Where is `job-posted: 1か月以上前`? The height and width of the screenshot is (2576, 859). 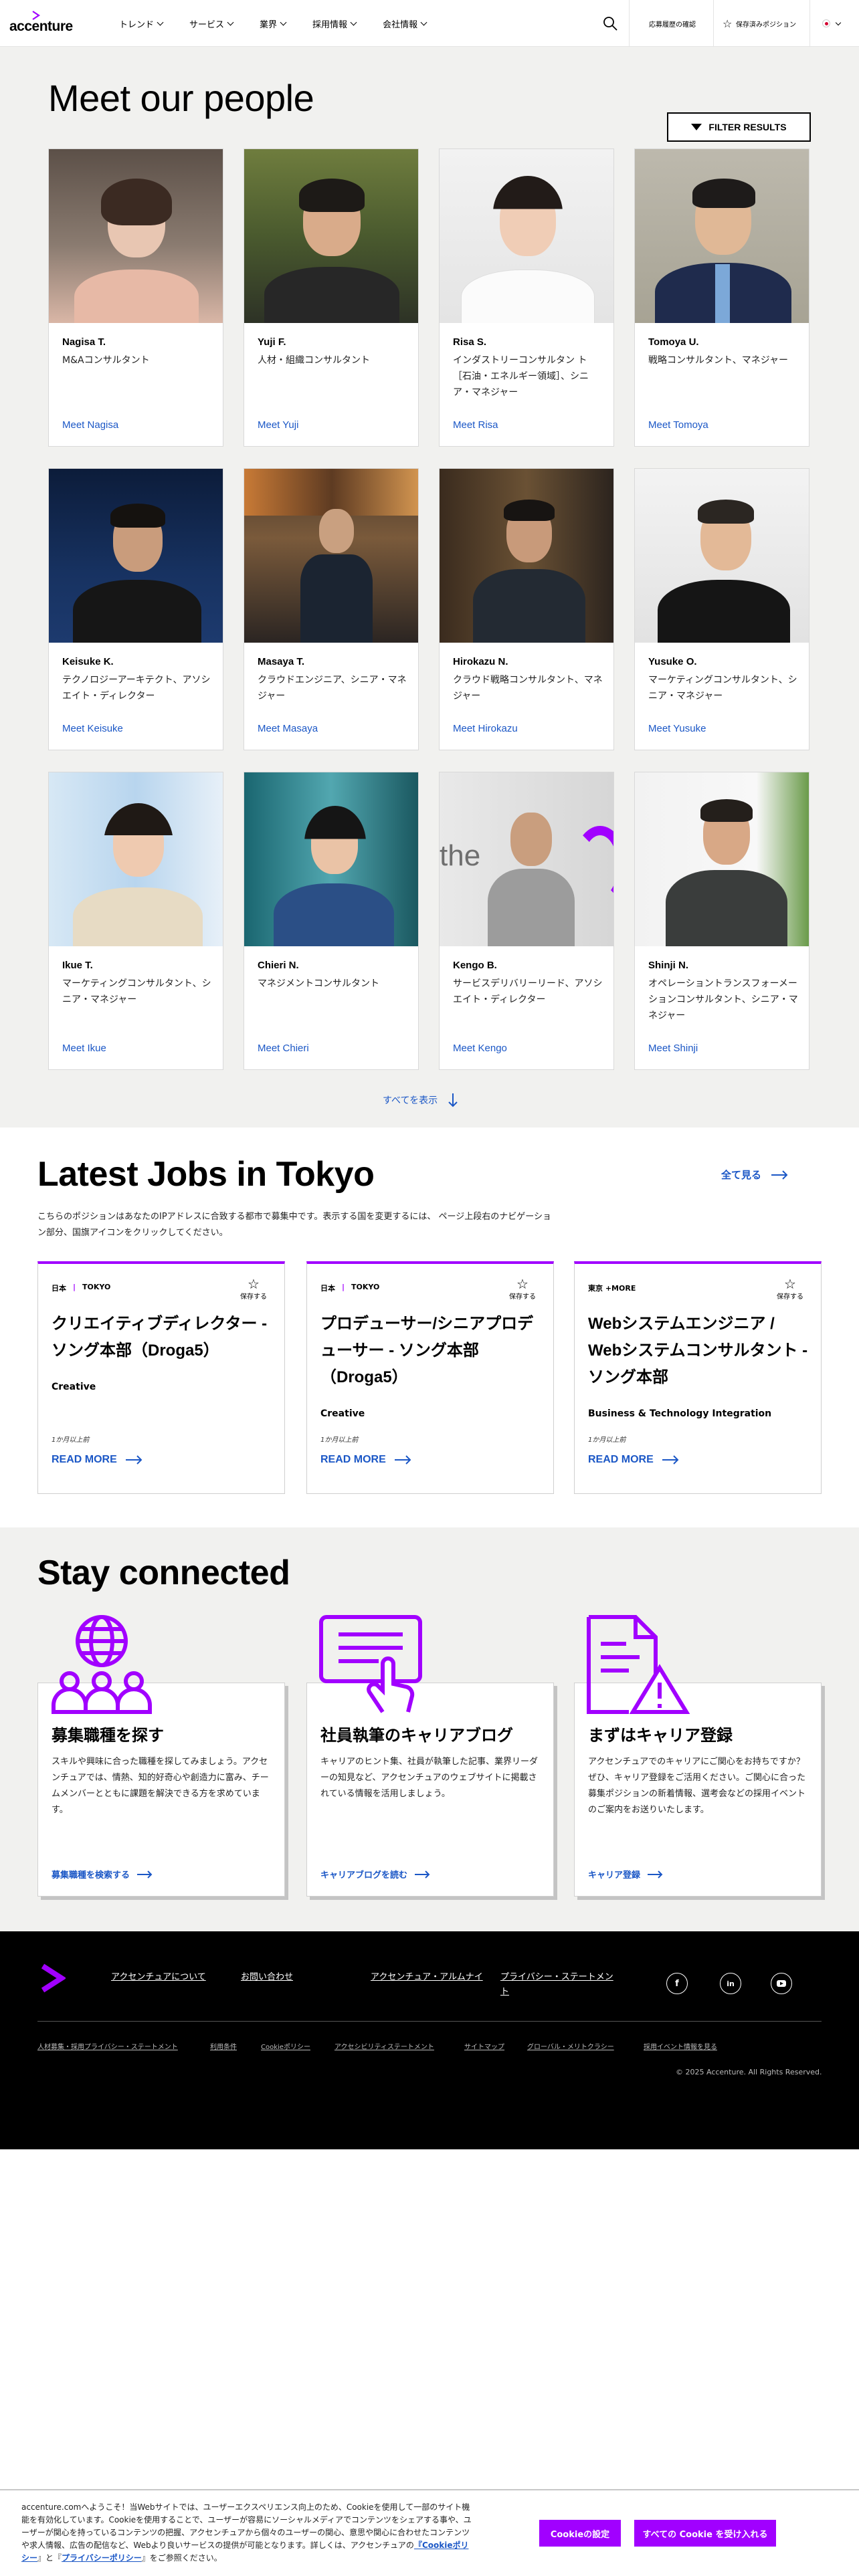
job-posted: 1か月以上前 is located at coordinates (340, 1440).